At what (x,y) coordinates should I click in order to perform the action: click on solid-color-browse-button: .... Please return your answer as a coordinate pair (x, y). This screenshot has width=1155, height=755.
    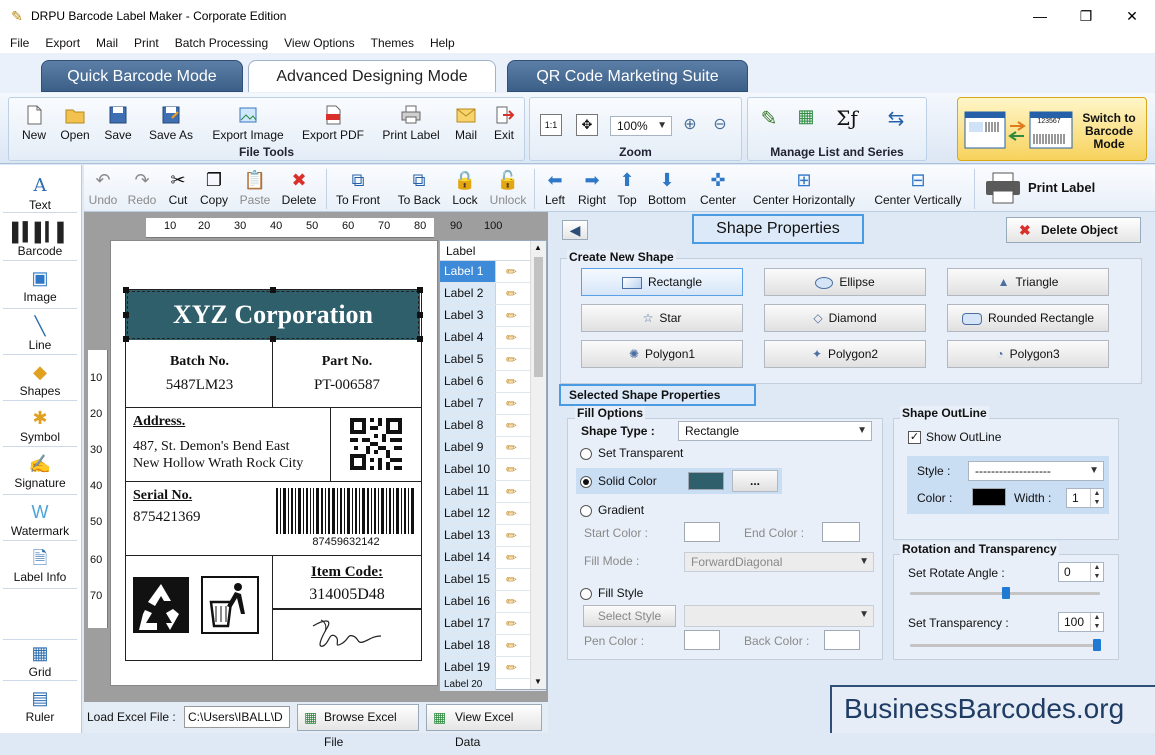
    Looking at the image, I should click on (755, 481).